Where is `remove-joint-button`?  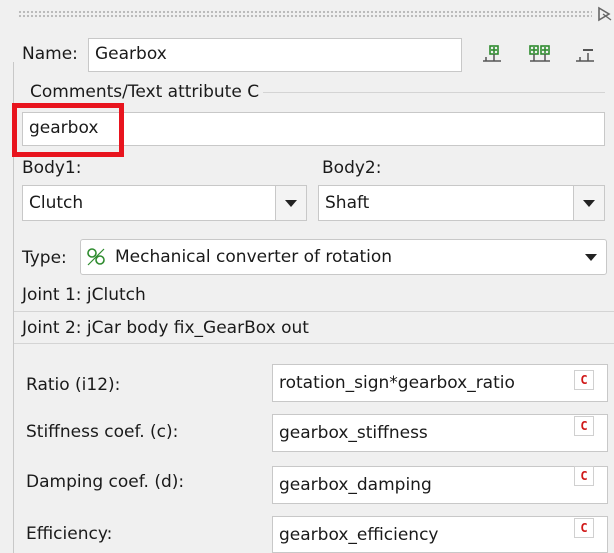 remove-joint-button is located at coordinates (585, 54).